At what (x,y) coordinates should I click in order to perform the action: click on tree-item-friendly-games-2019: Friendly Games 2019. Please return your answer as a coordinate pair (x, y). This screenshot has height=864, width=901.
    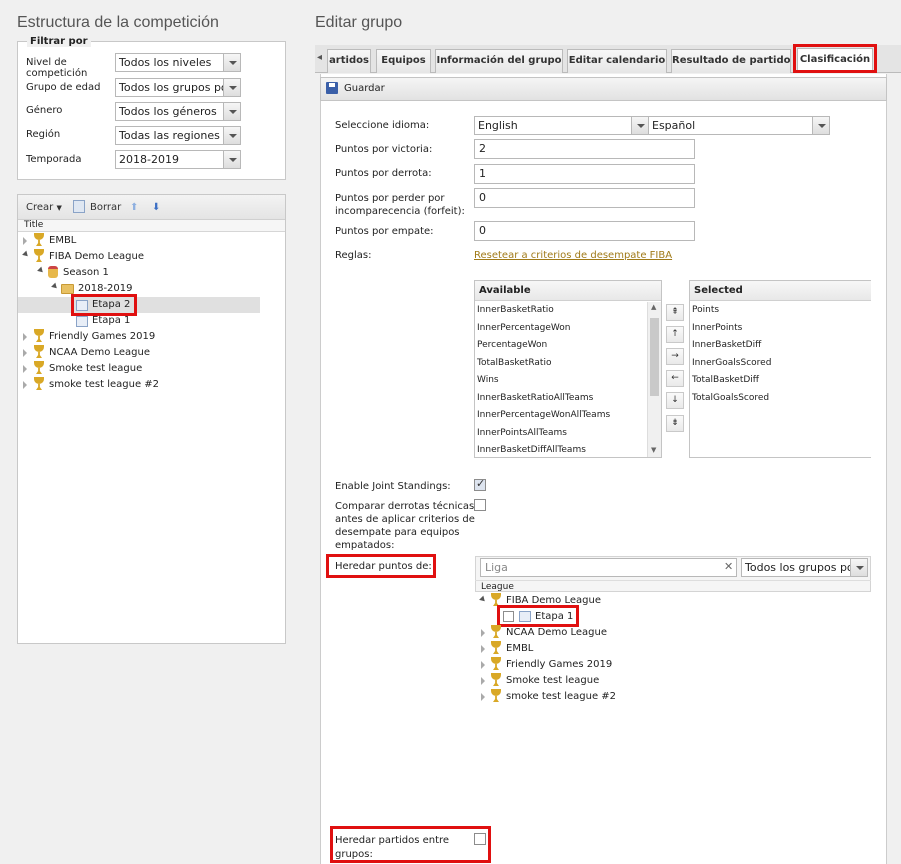
    Looking at the image, I should click on (102, 337).